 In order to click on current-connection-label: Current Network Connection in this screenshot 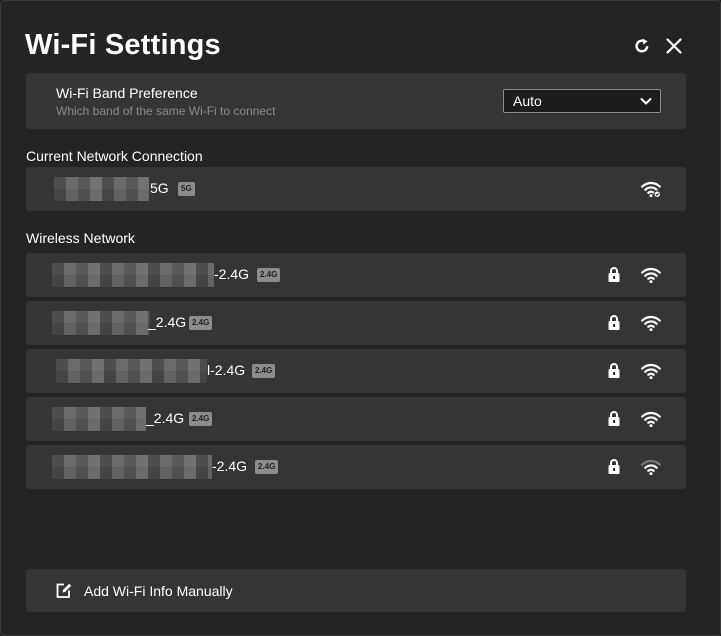, I will do `click(114, 156)`.